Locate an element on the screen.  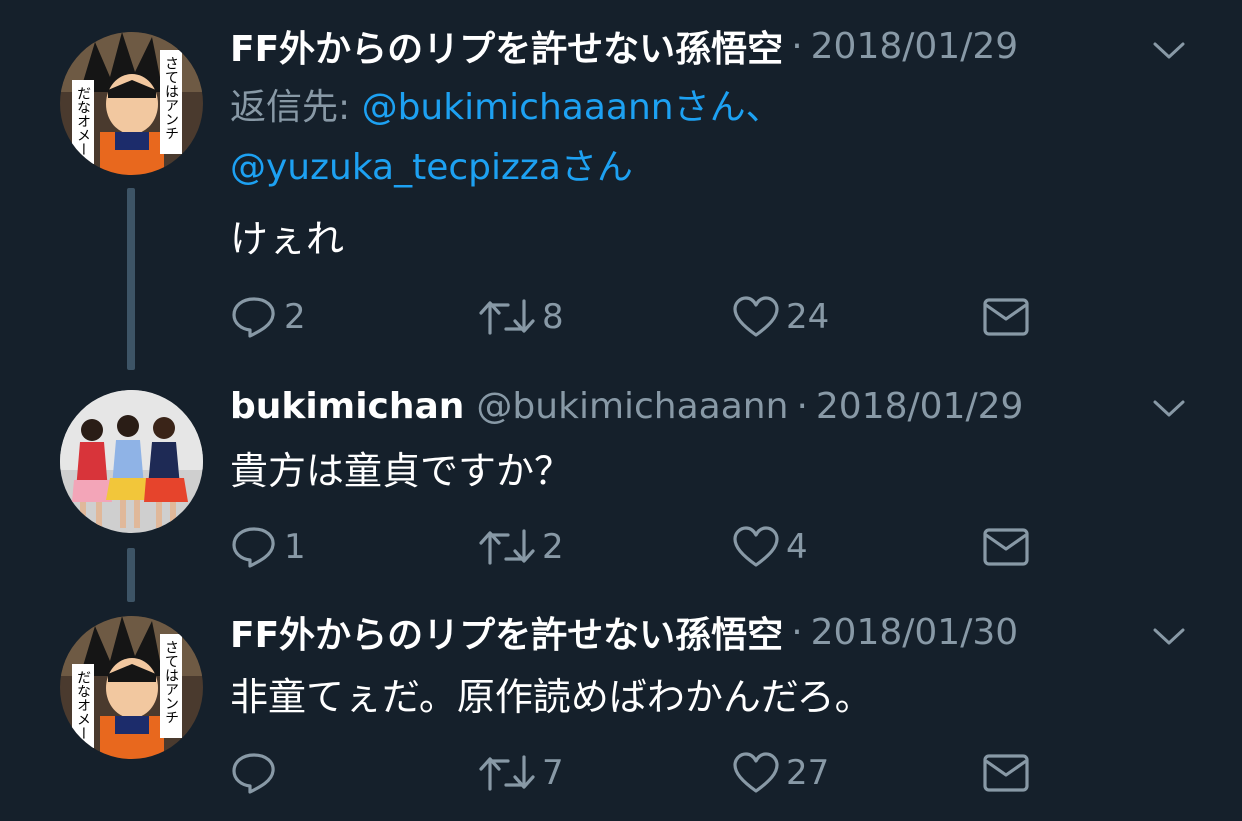
retweet-count: 2 is located at coordinates (553, 547).